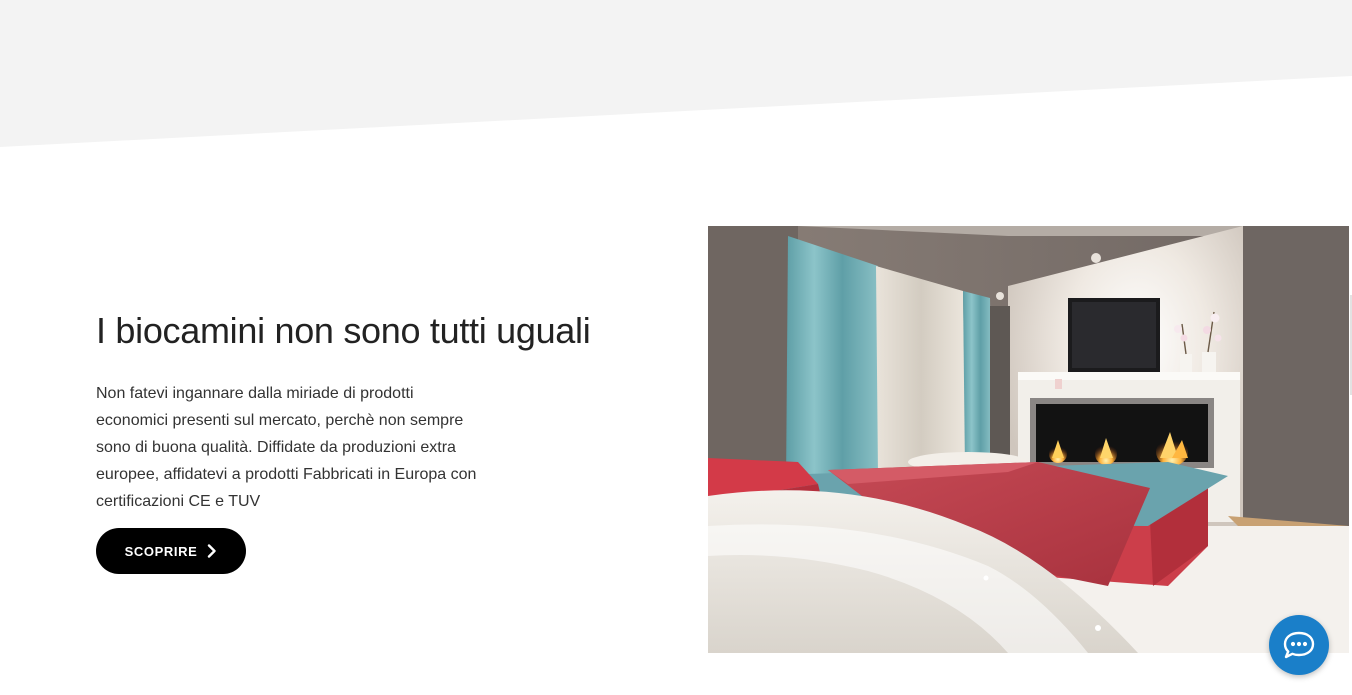 The width and height of the screenshot is (1352, 695). I want to click on discover-button-label: SCOPRIRE, so click(161, 551).